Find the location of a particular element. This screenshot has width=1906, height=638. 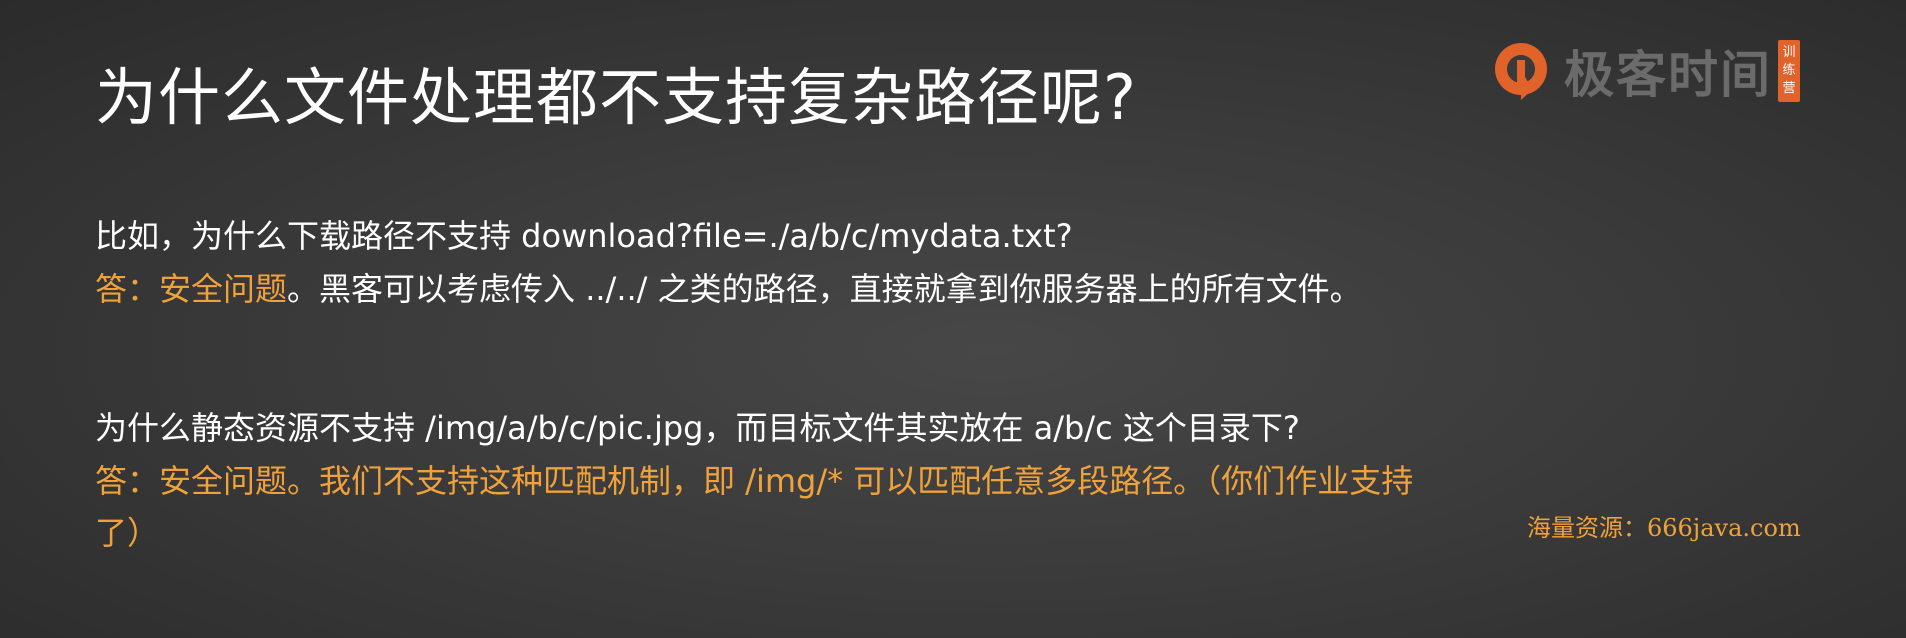

answer-1-label: 答：安全问题 is located at coordinates (191, 289).